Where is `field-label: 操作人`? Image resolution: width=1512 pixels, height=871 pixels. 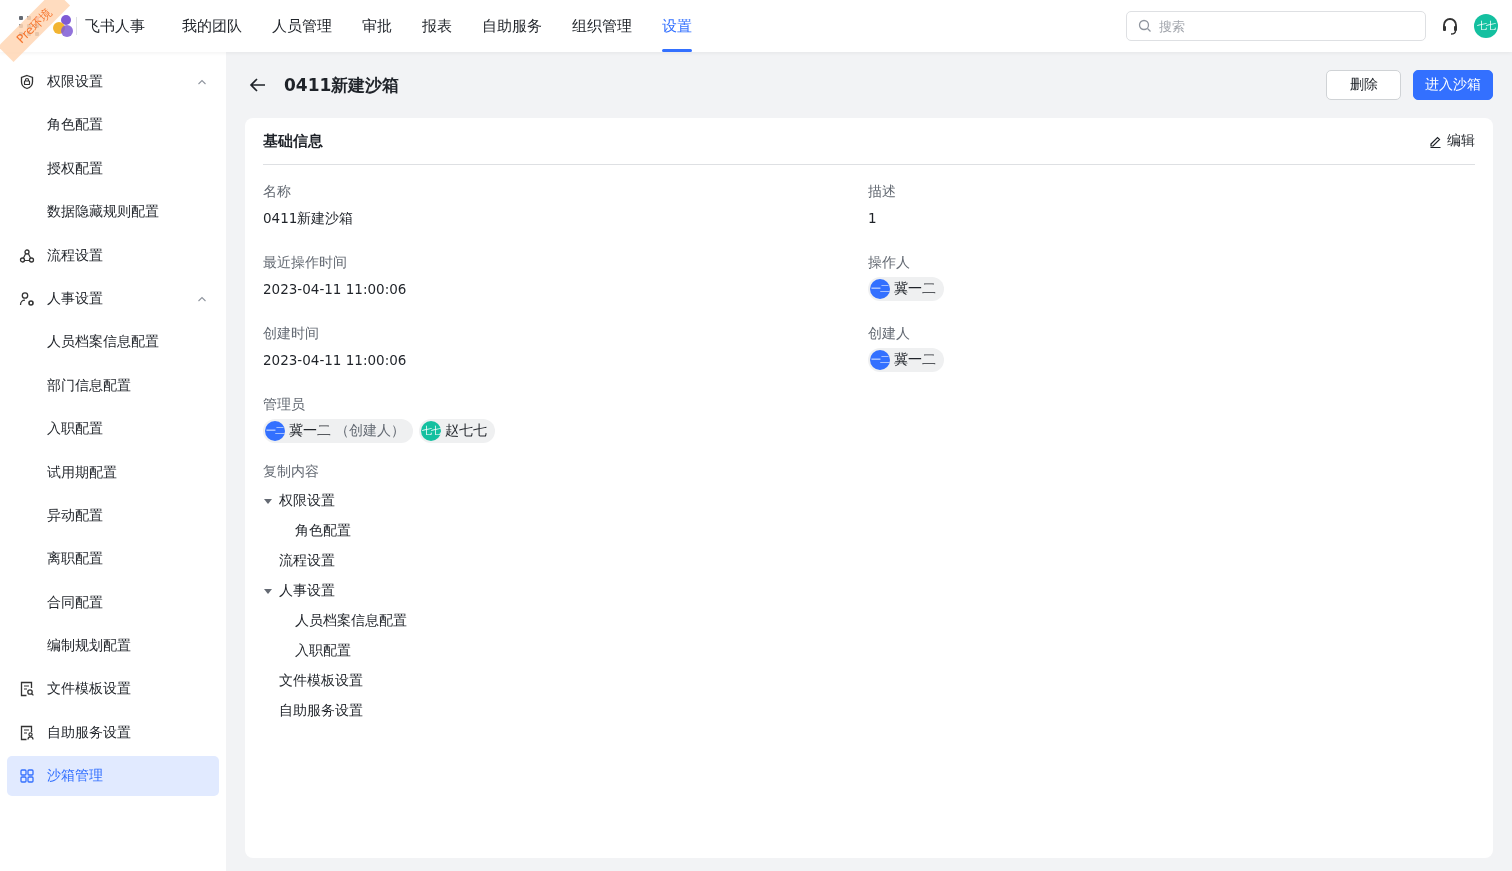
field-label: 操作人 is located at coordinates (889, 262).